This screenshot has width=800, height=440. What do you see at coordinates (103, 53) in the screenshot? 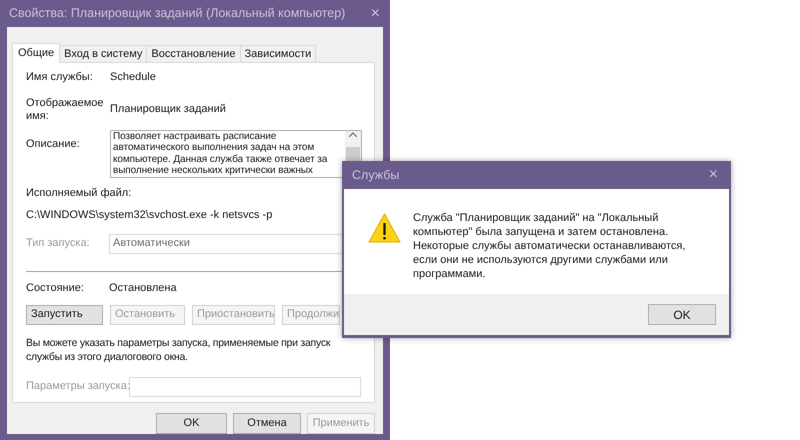
I see `tab: Вход в систему` at bounding box center [103, 53].